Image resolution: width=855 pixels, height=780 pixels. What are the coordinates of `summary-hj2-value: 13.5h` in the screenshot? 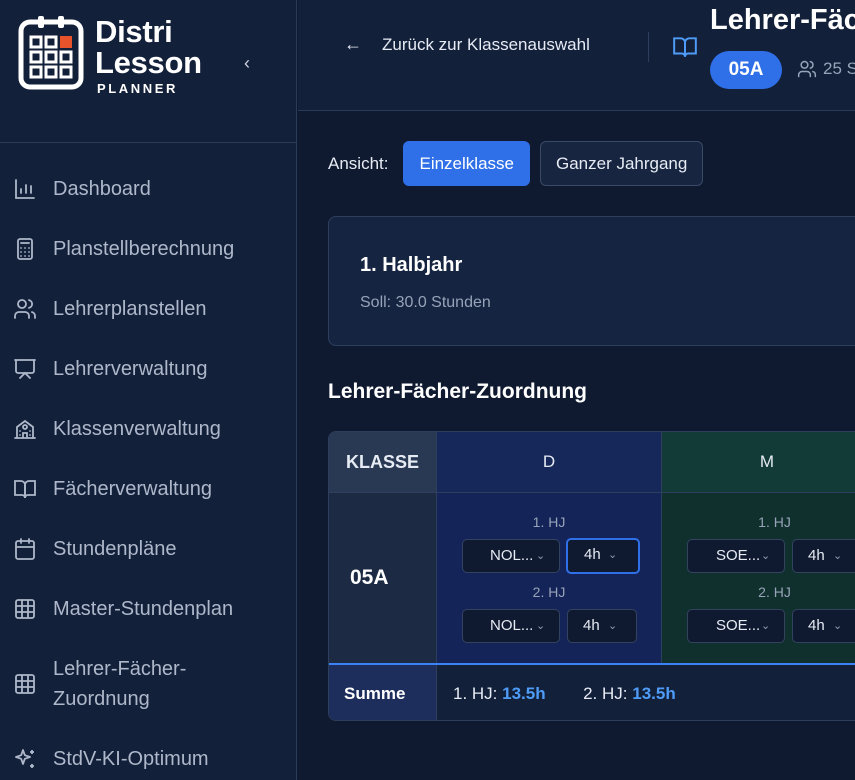 It's located at (654, 693).